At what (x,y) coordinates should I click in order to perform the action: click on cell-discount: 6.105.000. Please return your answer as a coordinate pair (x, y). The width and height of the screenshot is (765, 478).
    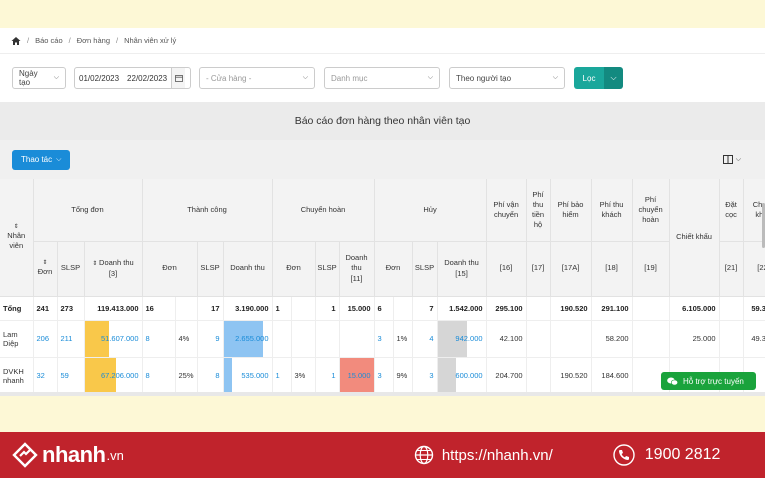
    Looking at the image, I should click on (694, 308).